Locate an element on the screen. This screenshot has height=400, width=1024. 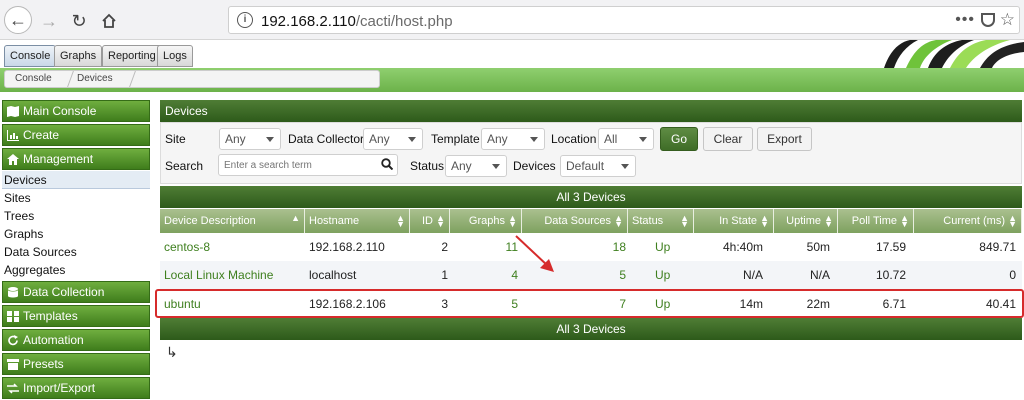
map-icon is located at coordinates (13, 111).